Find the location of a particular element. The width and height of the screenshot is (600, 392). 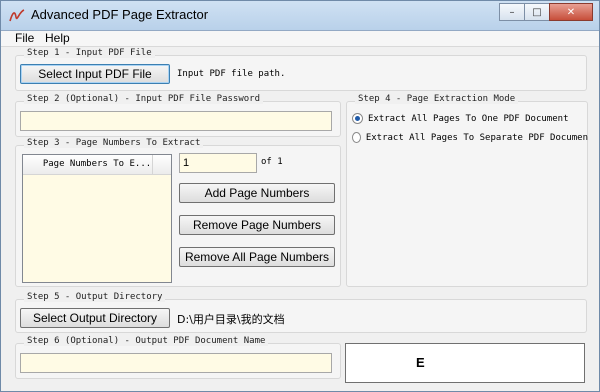

page-count-label: of 1 is located at coordinates (272, 162).